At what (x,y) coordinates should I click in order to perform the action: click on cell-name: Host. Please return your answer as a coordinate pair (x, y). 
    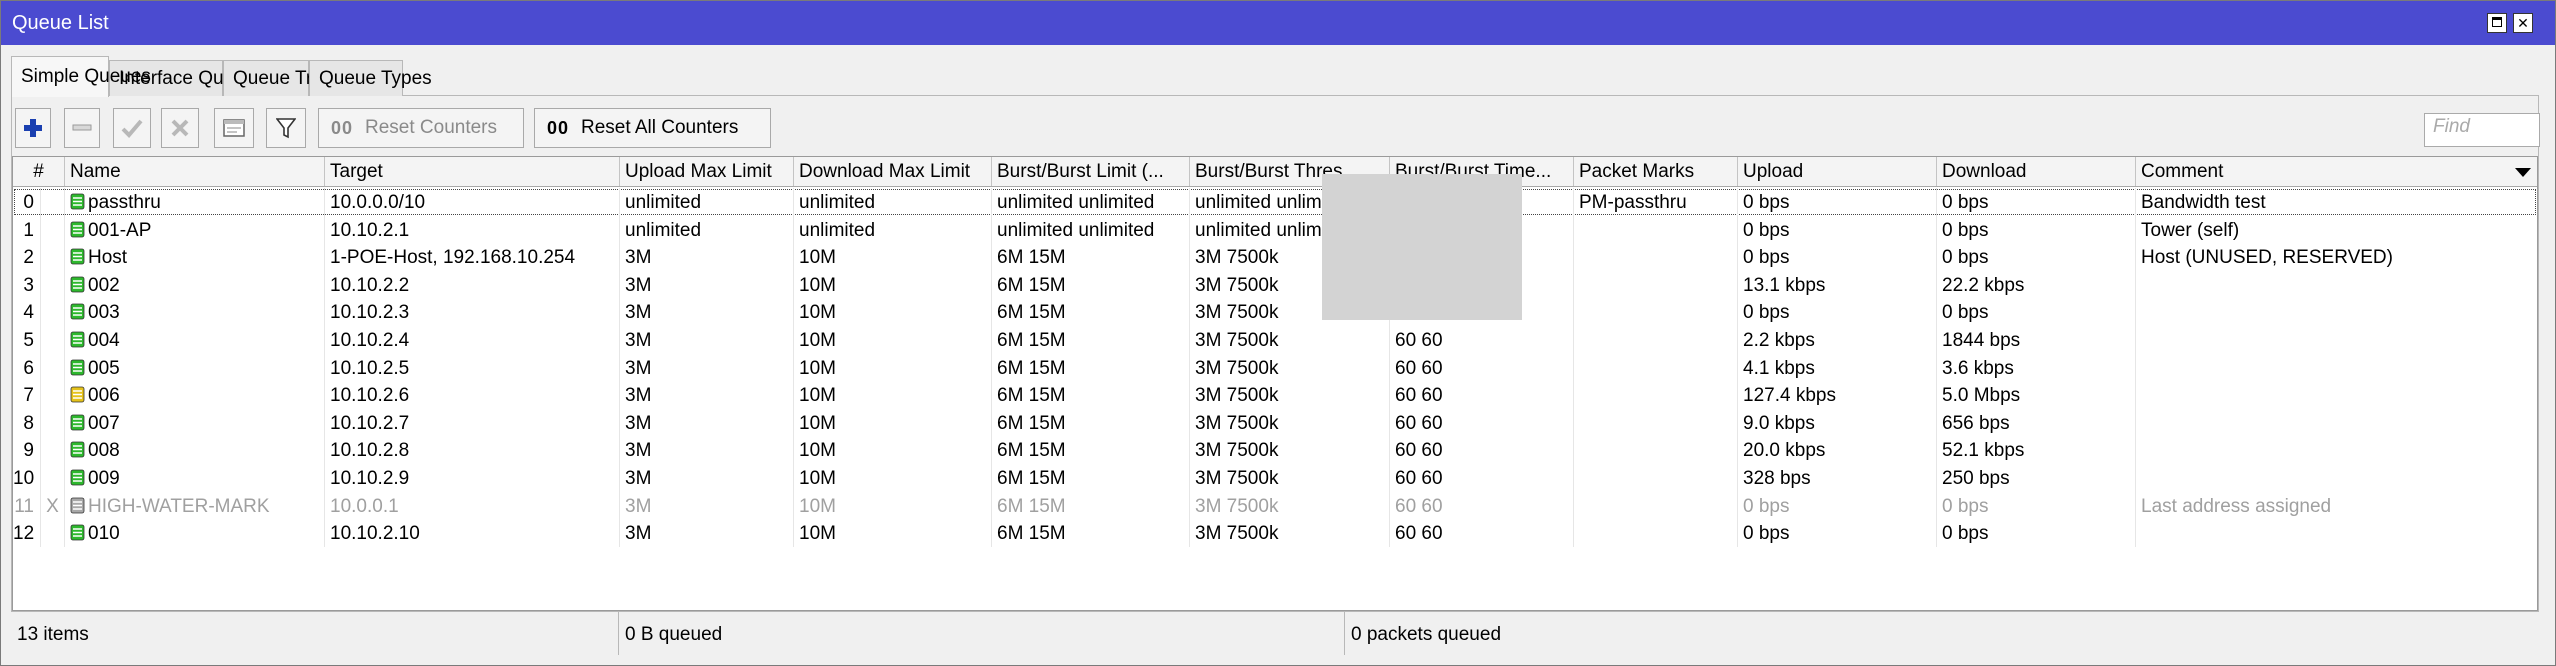
    Looking at the image, I should click on (195, 257).